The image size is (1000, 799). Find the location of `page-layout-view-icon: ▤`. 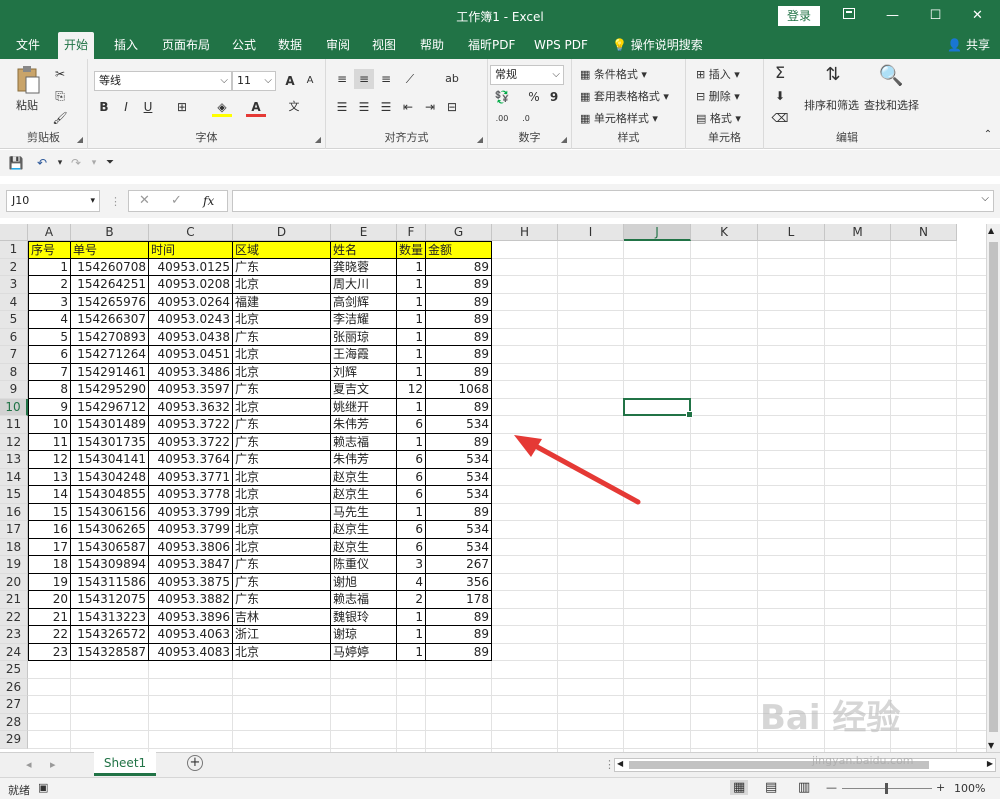

page-layout-view-icon: ▤ is located at coordinates (771, 787).